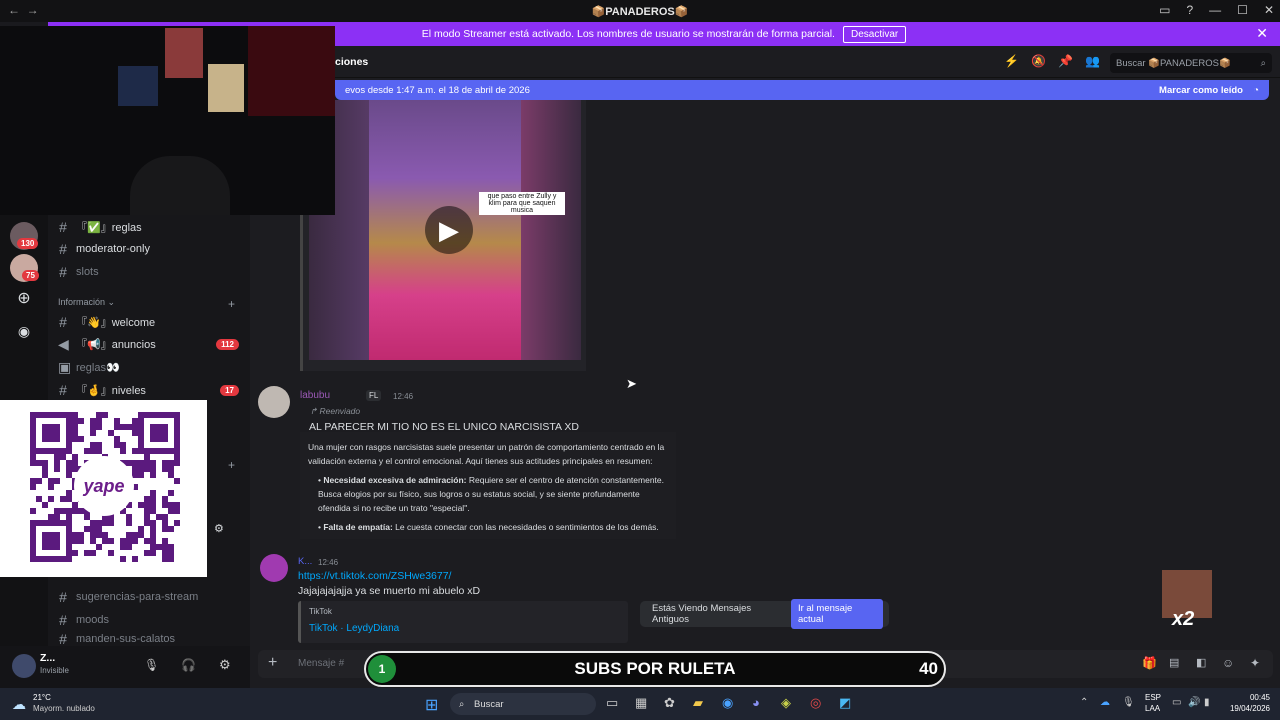 Image resolution: width=1280 pixels, height=720 pixels. I want to click on channel-sugerencias: # sugerencias-para-stream, so click(150, 597).